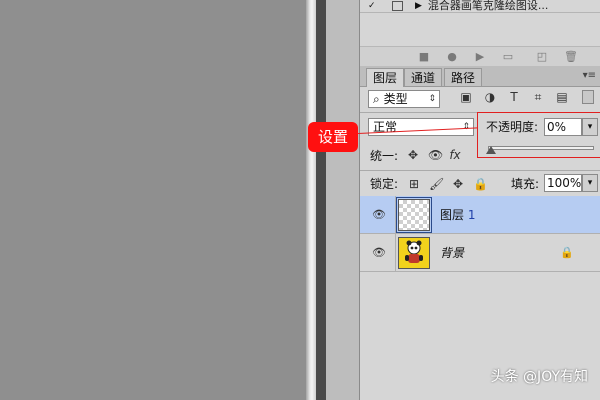 The width and height of the screenshot is (600, 400). Describe the element at coordinates (538, 97) in the screenshot. I see `shape-filter-icon: ⌗` at that location.